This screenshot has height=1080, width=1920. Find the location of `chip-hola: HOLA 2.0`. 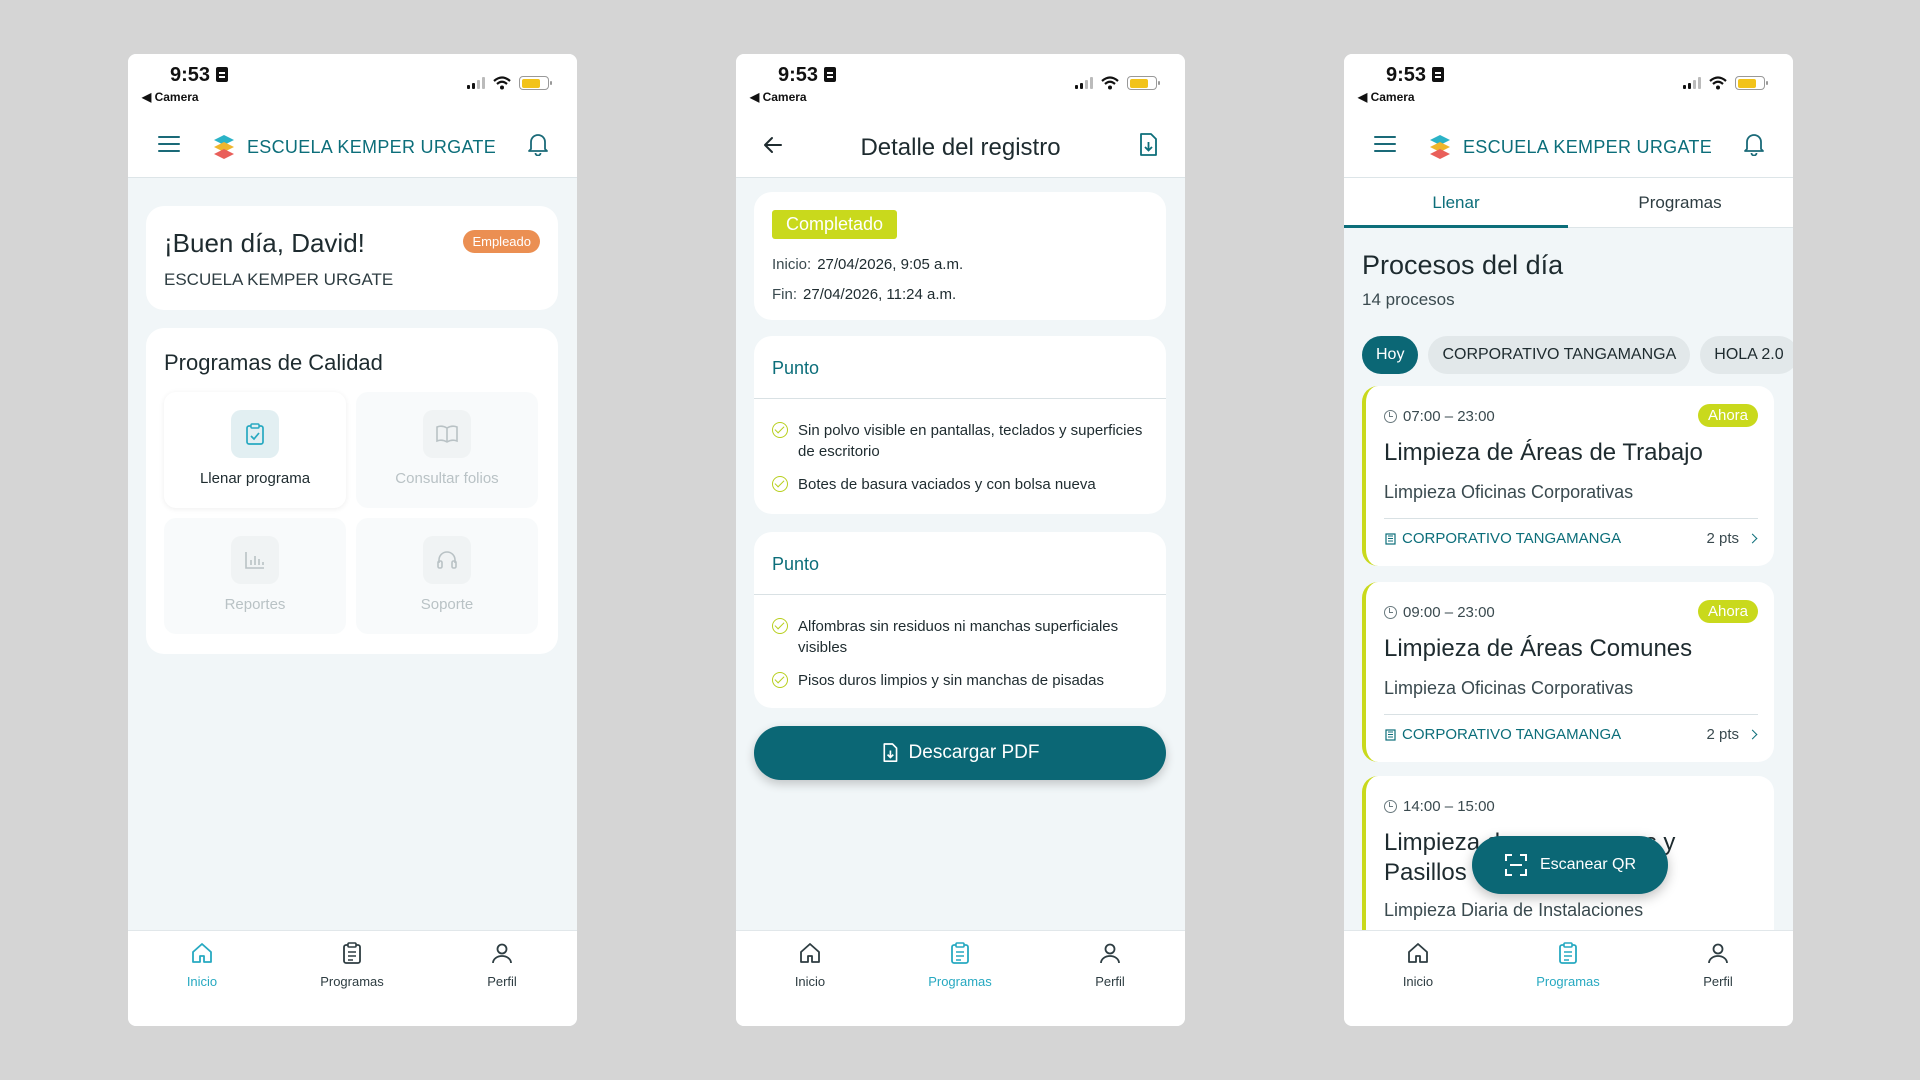

chip-hola: HOLA 2.0 is located at coordinates (1746, 355).